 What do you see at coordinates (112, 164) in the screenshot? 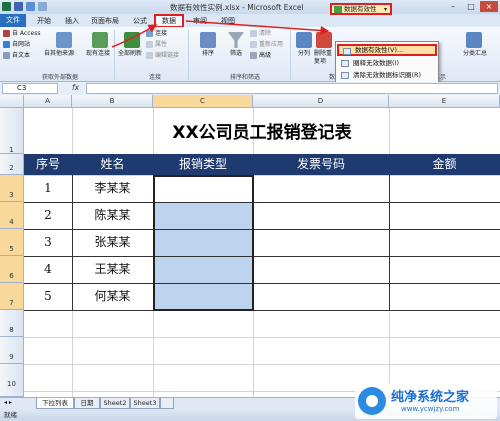
I see `header-cell-name: 姓名` at bounding box center [112, 164].